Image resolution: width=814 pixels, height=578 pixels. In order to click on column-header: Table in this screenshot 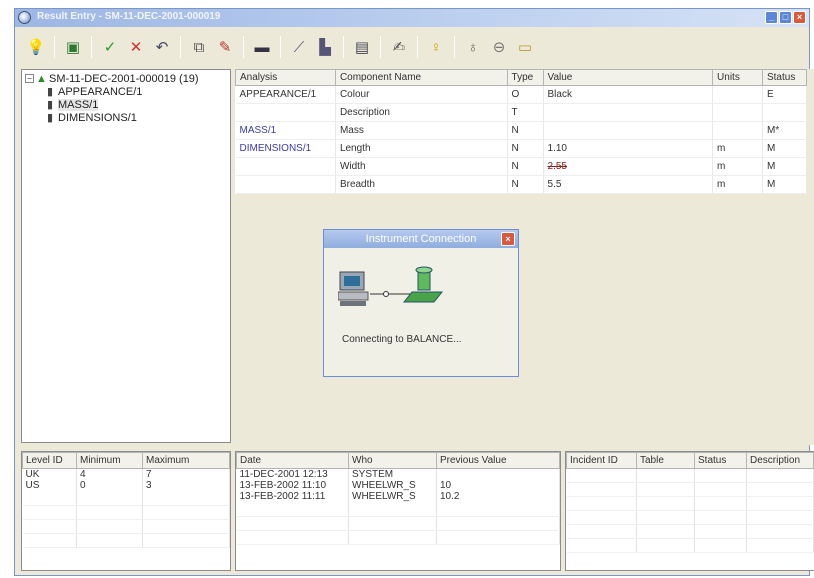, I will do `click(665, 460)`.